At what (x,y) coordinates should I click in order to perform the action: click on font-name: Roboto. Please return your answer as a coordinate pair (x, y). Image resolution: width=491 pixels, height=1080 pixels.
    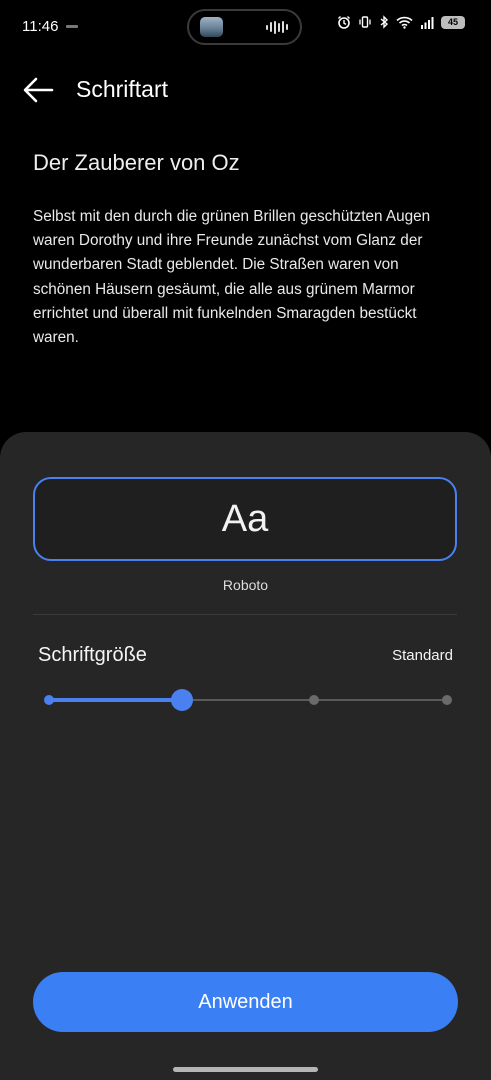
    Looking at the image, I should click on (245, 585).